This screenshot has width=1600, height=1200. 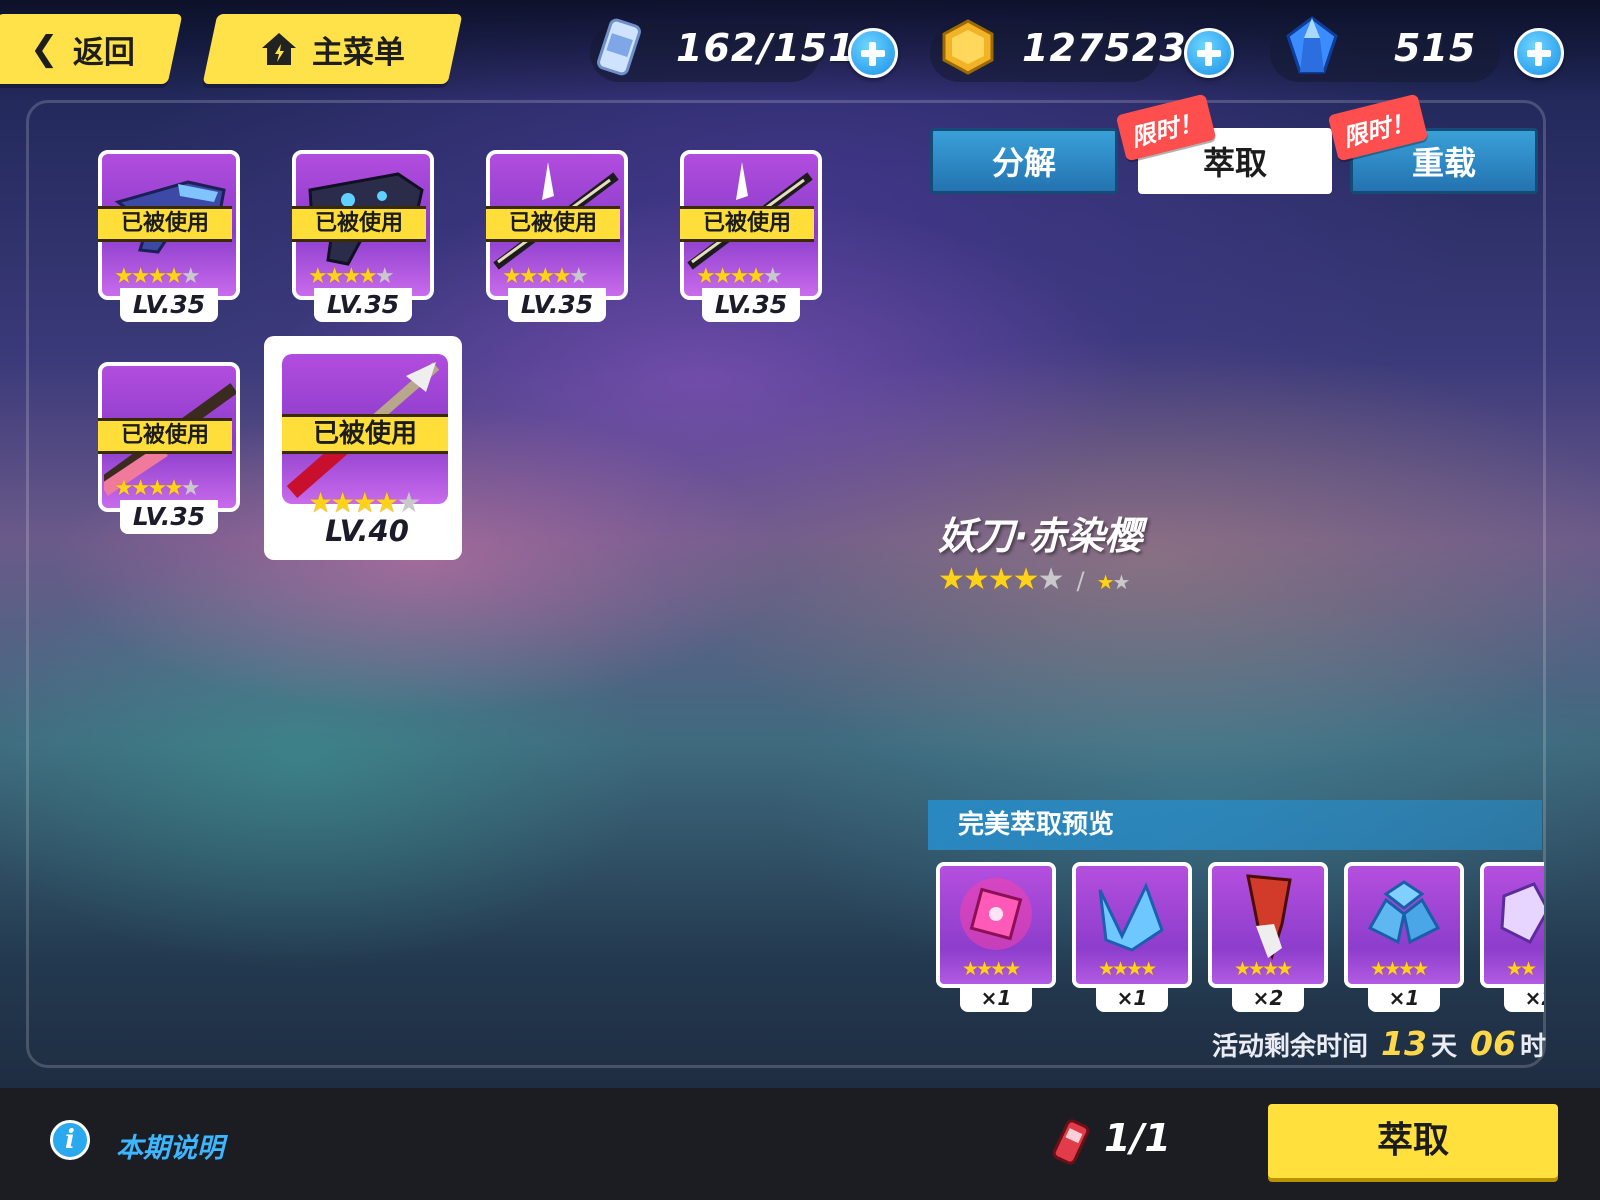 I want to click on red-armor-icon, so click(x=1269, y=917).